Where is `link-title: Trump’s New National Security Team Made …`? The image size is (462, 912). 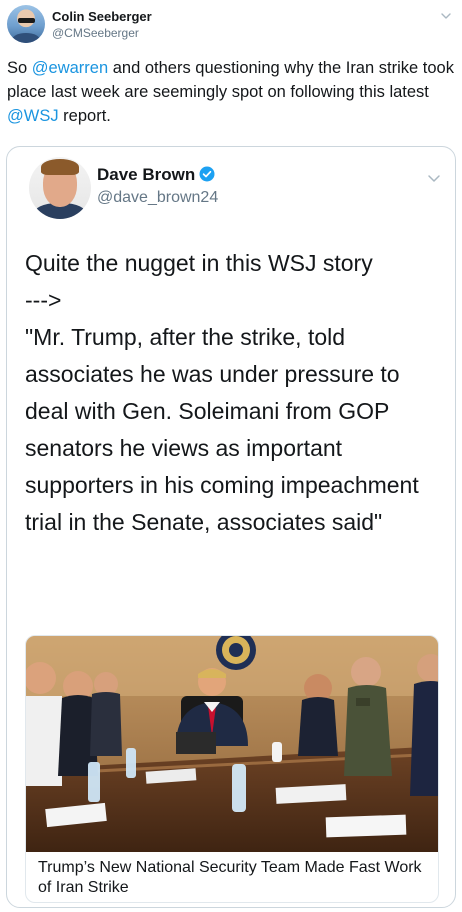
link-title: Trump’s New National Security Team Made … is located at coordinates (233, 878).